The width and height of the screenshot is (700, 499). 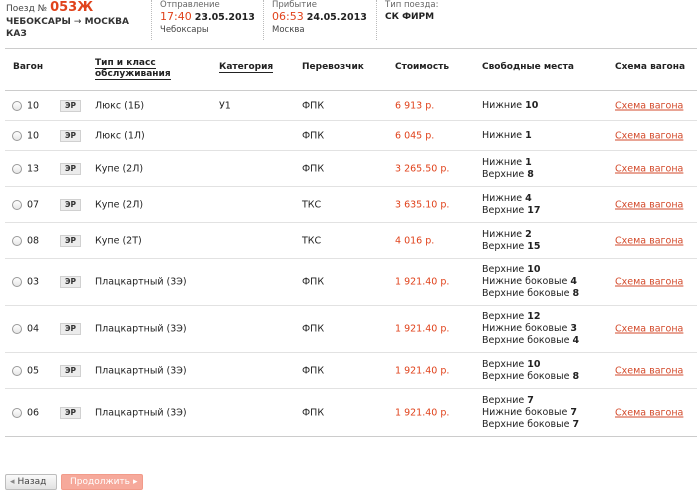 I want to click on train-type-label: Тип поезда:, so click(x=412, y=5).